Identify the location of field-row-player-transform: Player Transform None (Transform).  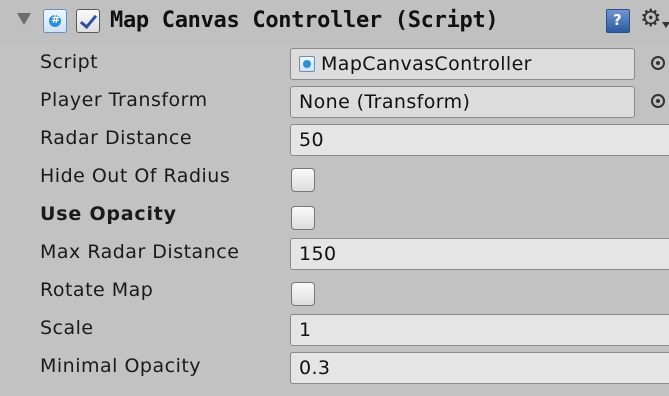
(334, 102).